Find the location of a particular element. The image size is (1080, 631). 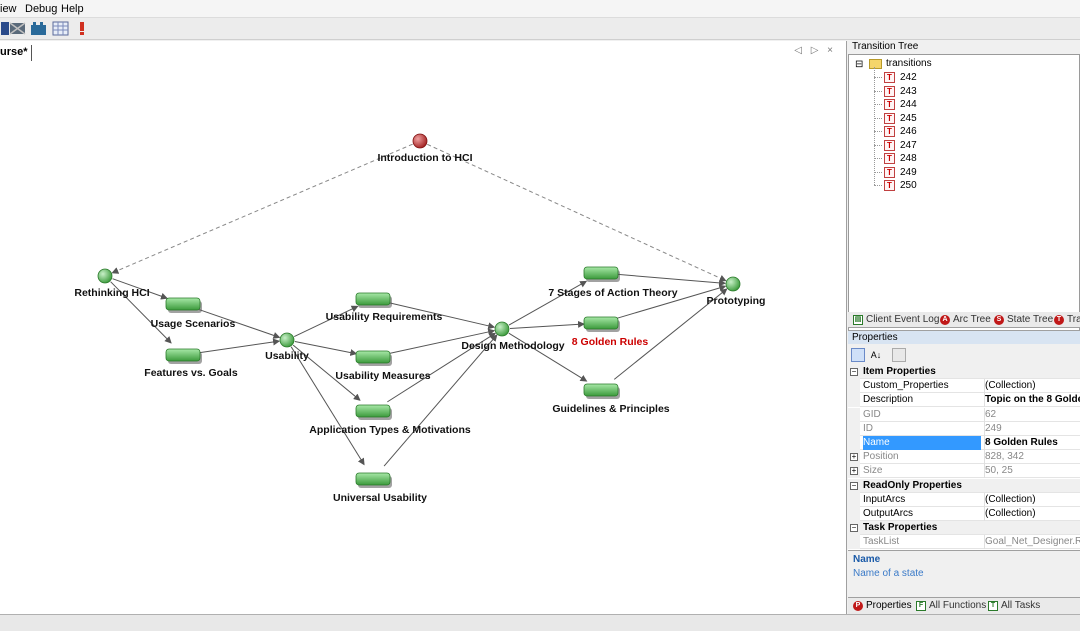

transition-node-golden is located at coordinates (601, 323).